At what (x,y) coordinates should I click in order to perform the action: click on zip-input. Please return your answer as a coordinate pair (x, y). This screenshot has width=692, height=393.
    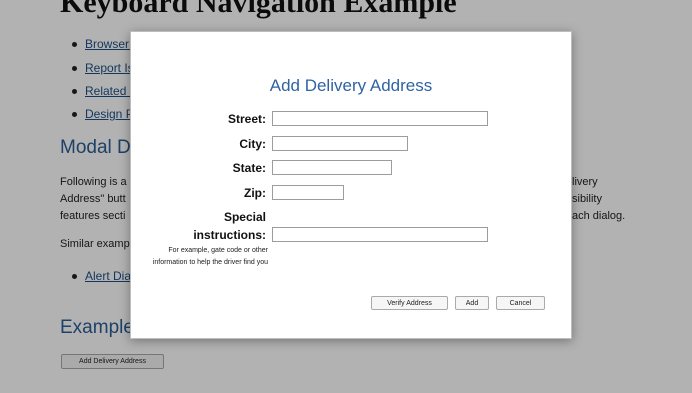
    Looking at the image, I should click on (308, 192).